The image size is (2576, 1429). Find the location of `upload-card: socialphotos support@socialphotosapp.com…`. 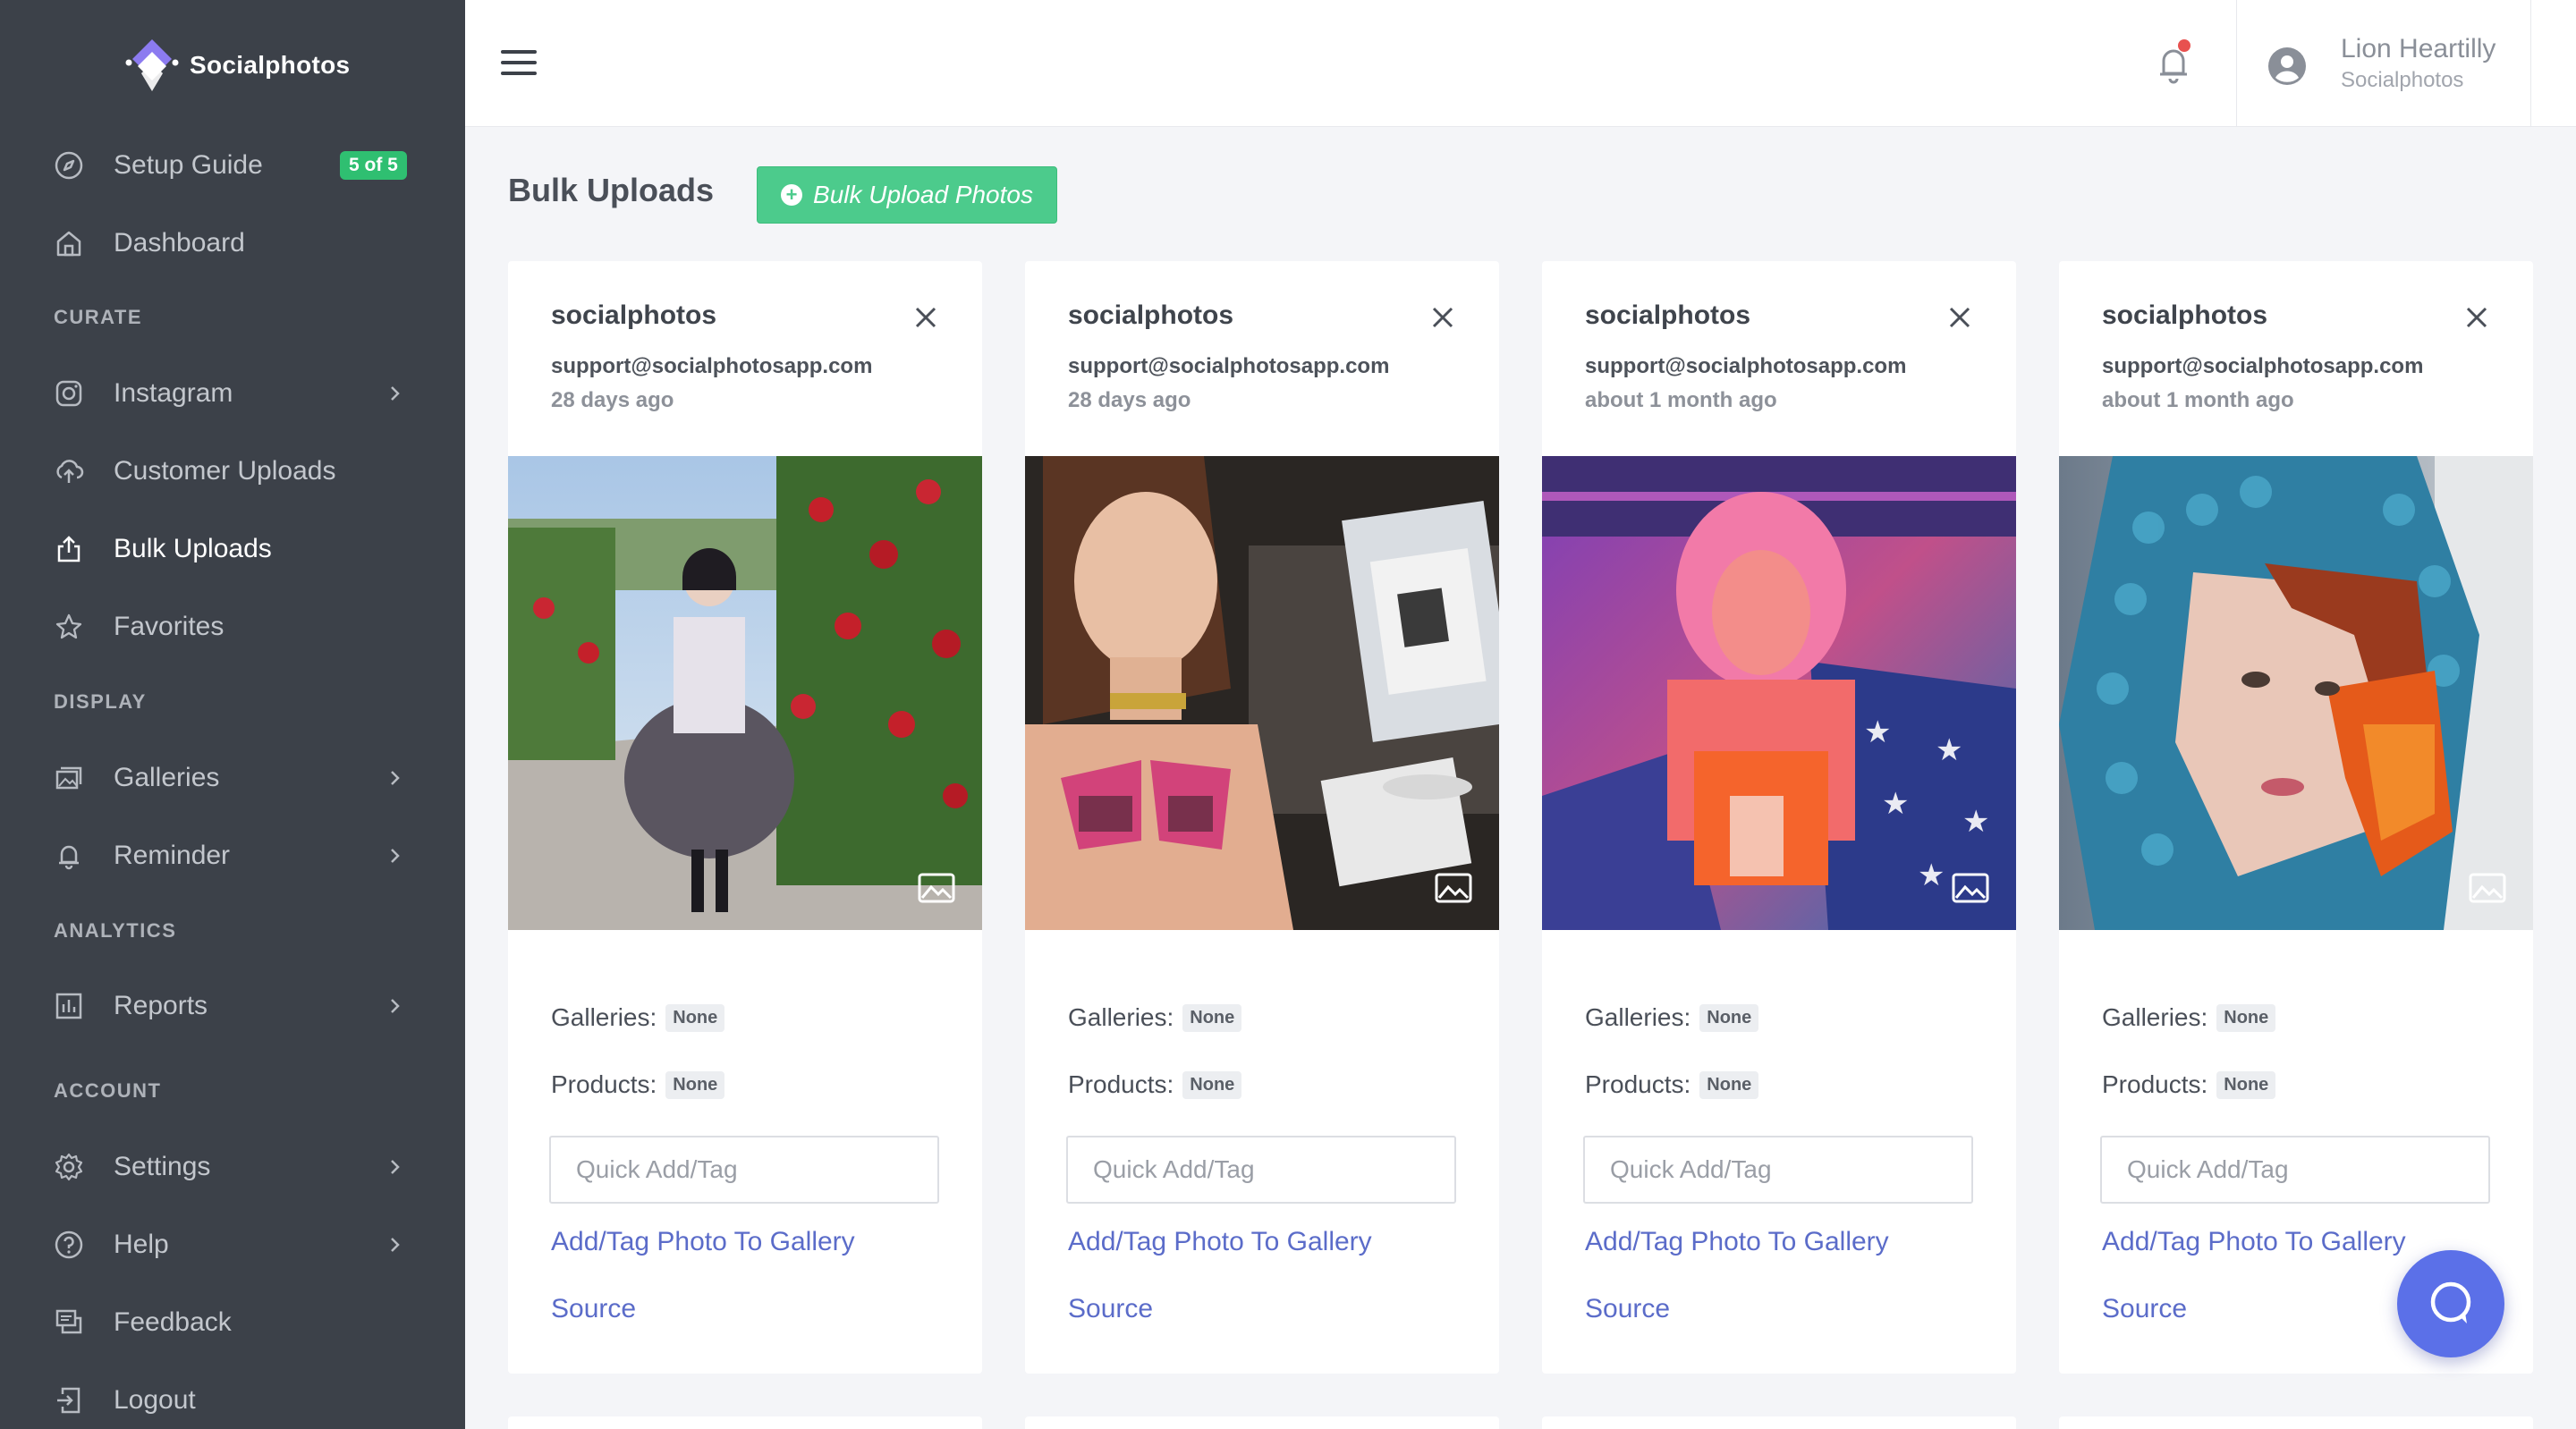

upload-card: socialphotos support@socialphotosapp.com… is located at coordinates (2296, 817).